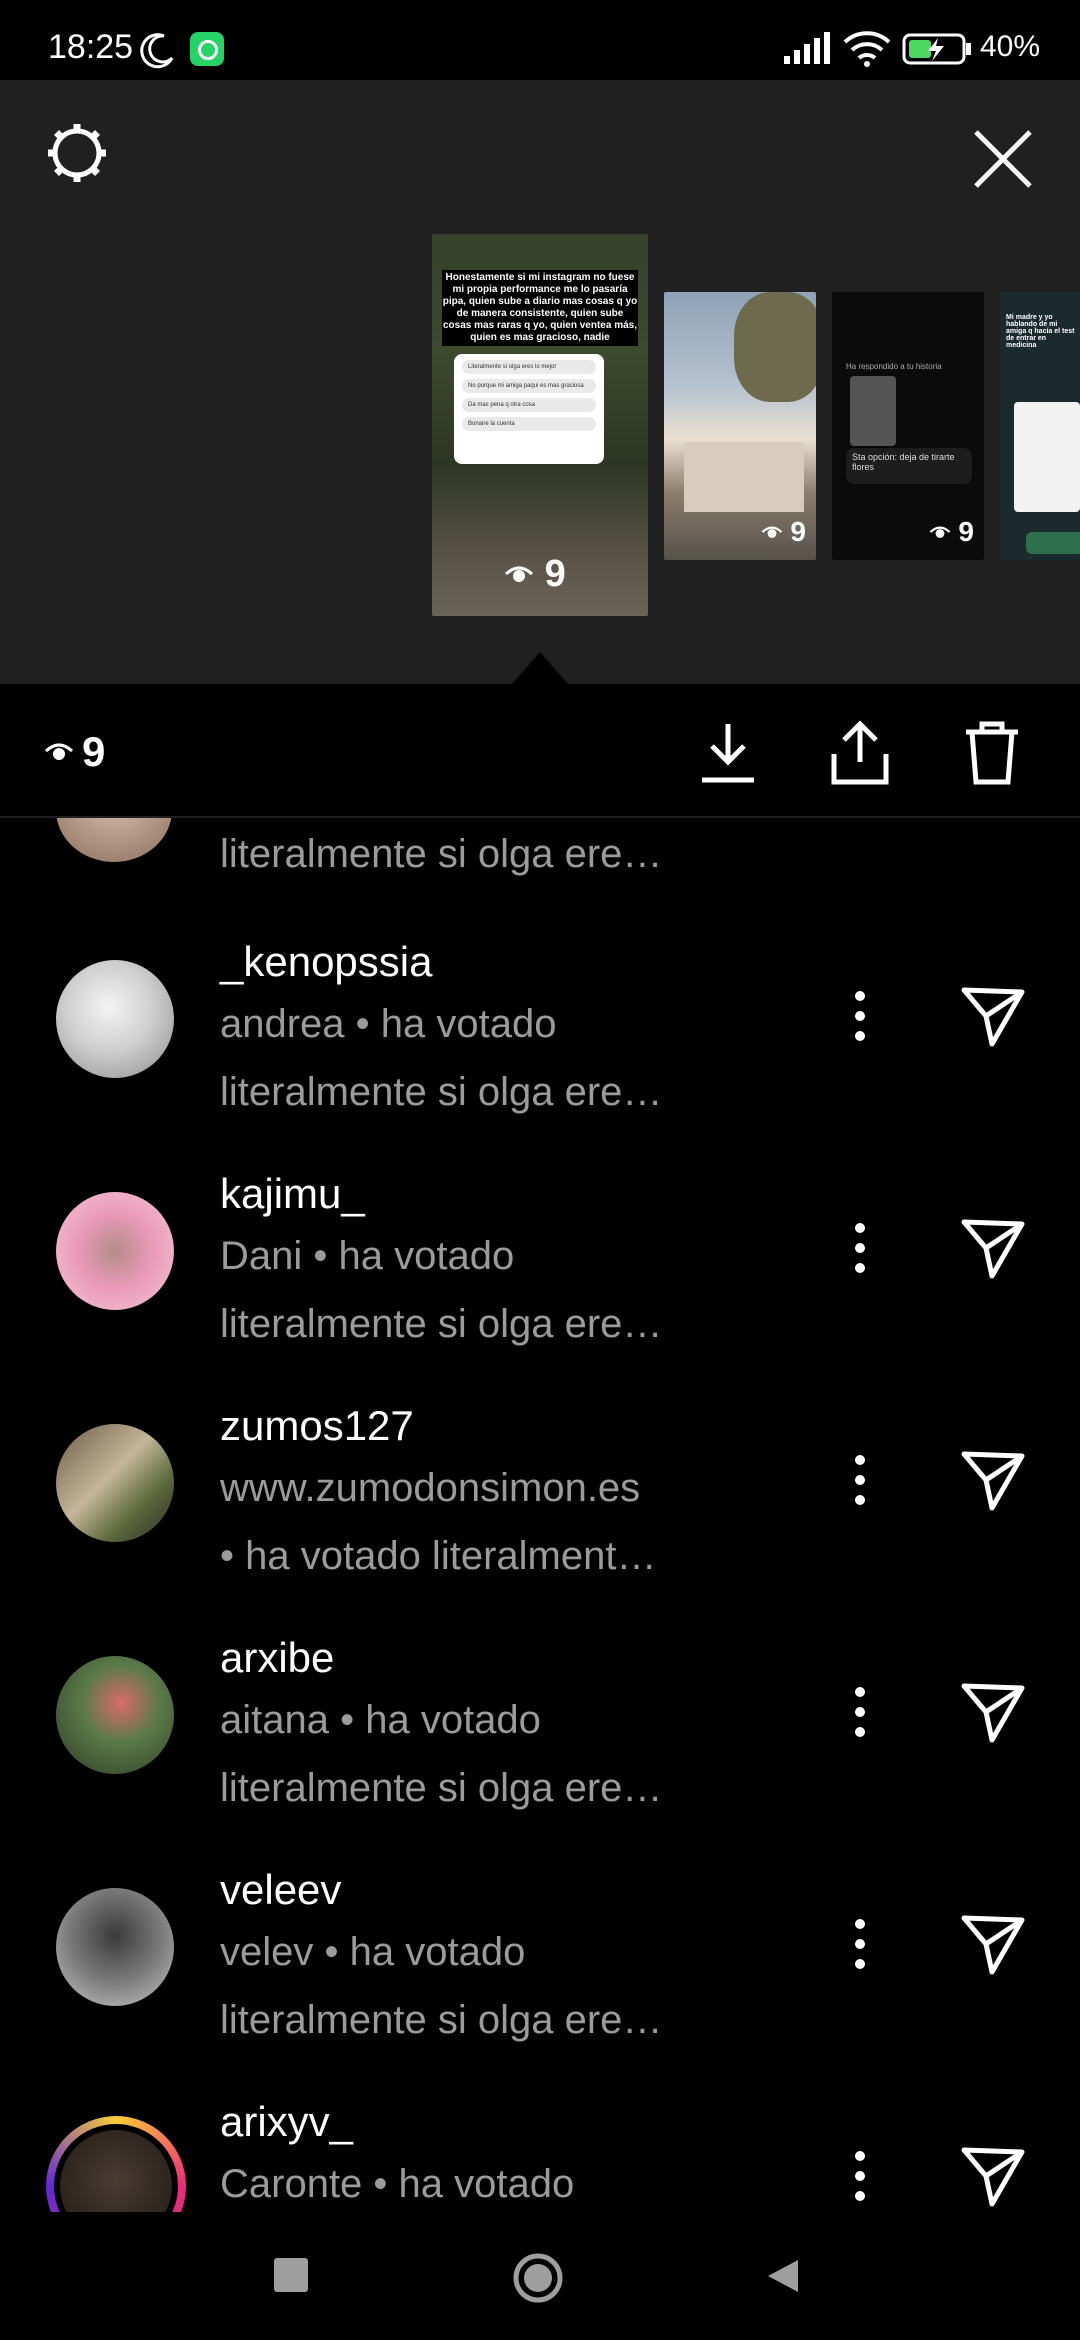 The width and height of the screenshot is (1080, 2340). I want to click on recent-apps-icon, so click(291, 2275).